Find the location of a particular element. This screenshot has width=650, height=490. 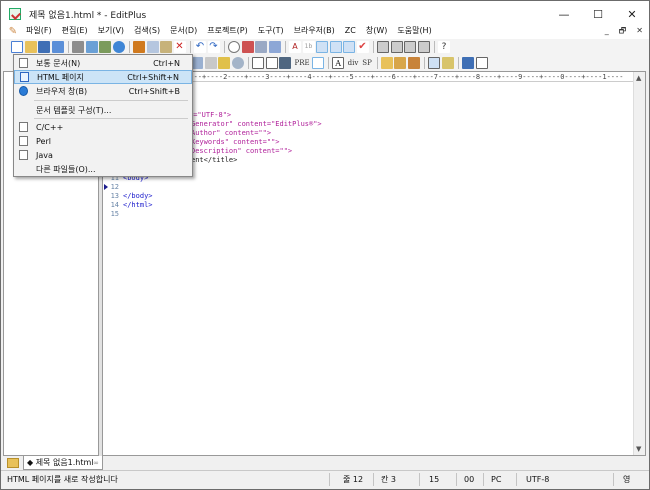

code-text: Description" content=""> is located at coordinates (242, 151).